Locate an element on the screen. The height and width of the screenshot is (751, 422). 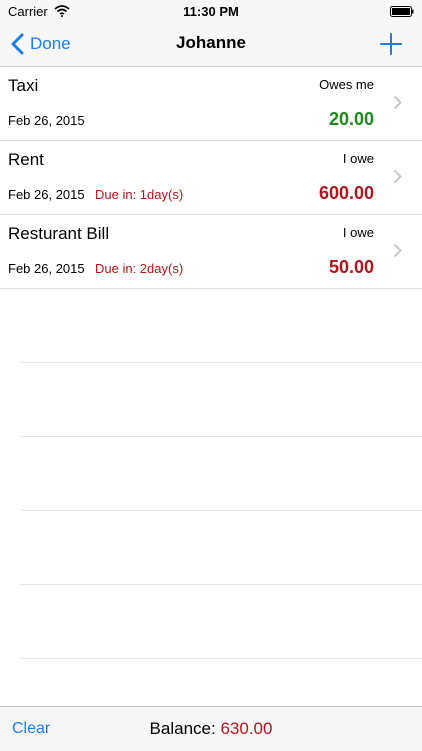
battery-icon is located at coordinates (402, 11).